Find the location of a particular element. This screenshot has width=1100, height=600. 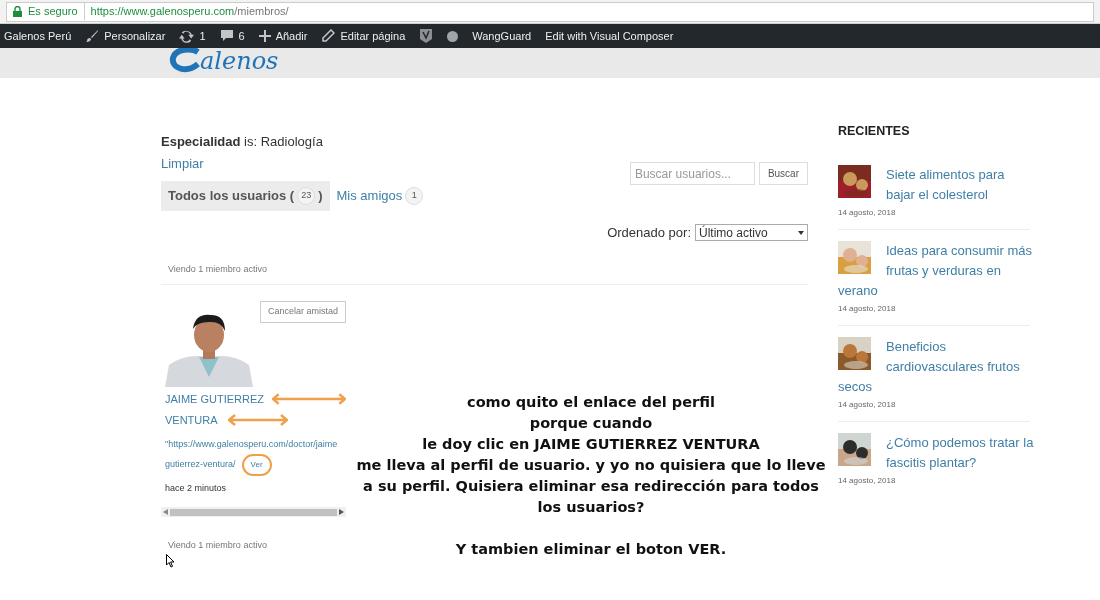

tab-paren: ) is located at coordinates (320, 196).